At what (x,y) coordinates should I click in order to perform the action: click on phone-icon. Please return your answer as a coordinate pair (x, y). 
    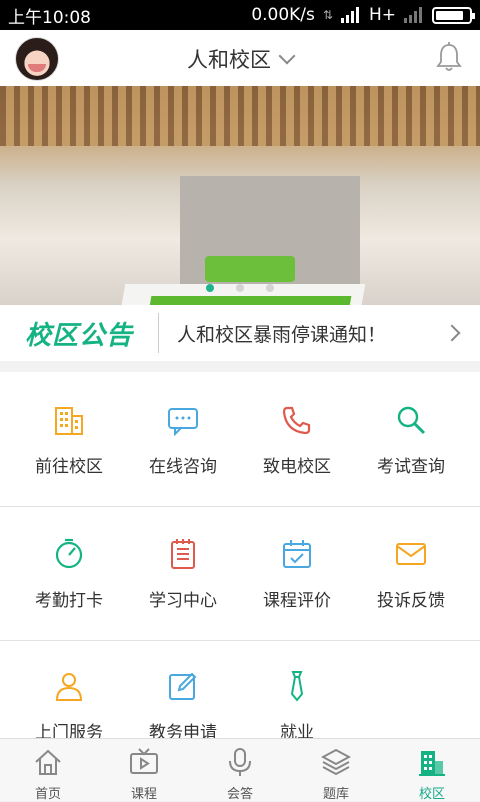
    Looking at the image, I should click on (296, 420).